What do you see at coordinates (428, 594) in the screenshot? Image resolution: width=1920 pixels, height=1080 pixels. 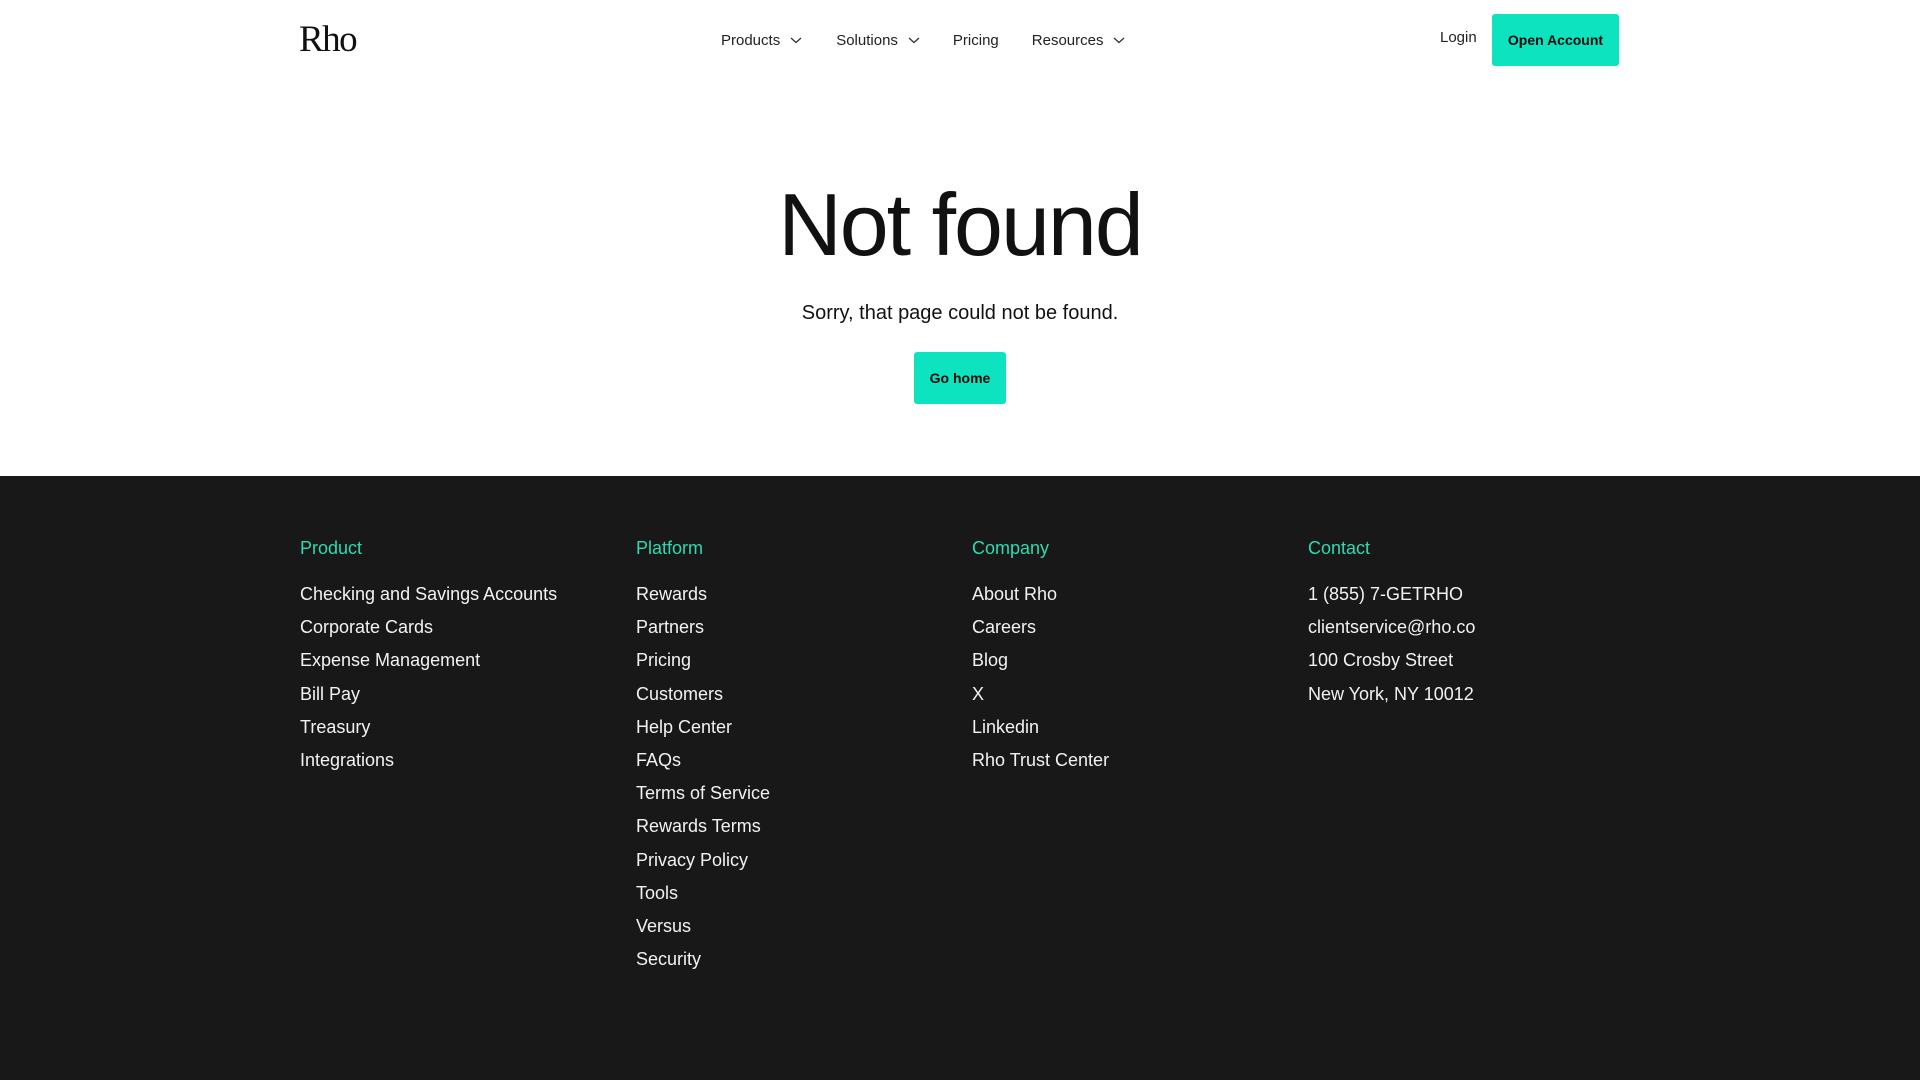 I see `footer-link: Checking and Savings Accounts` at bounding box center [428, 594].